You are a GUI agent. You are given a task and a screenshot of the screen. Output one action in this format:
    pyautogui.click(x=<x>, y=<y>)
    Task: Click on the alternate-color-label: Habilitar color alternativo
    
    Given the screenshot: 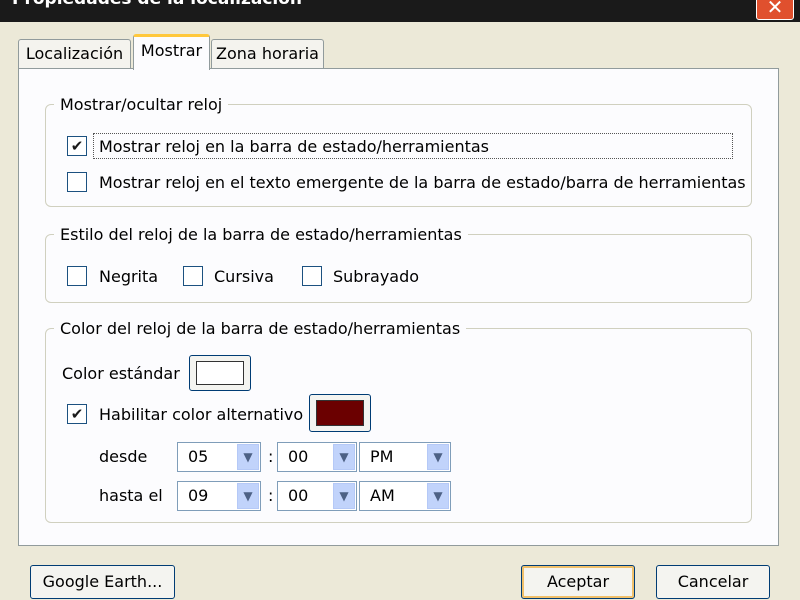 What is the action you would take?
    pyautogui.click(x=201, y=415)
    